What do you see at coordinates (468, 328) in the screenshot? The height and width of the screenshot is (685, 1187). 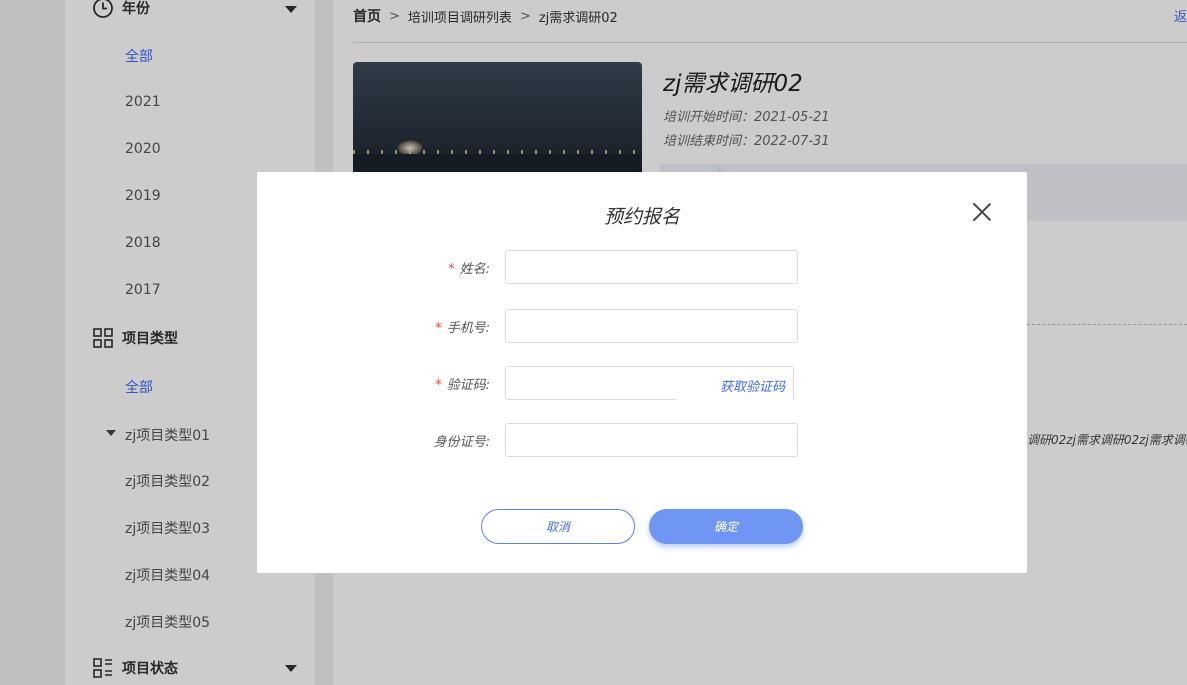 I see `phone-label-text: 手机号:` at bounding box center [468, 328].